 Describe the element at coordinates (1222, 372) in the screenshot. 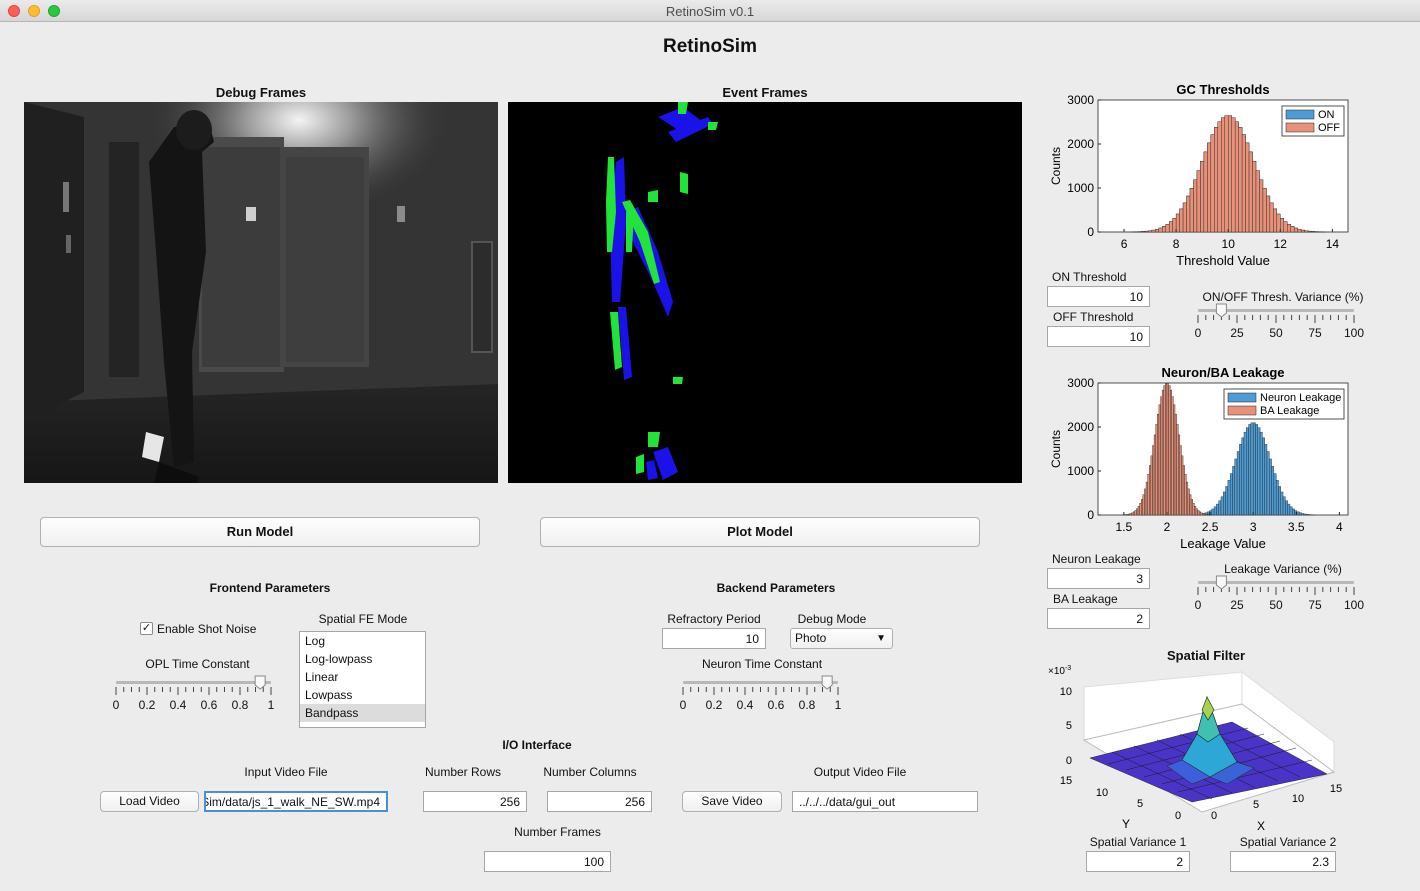

I see `chart-title: Neuron/BA Leakage` at that location.